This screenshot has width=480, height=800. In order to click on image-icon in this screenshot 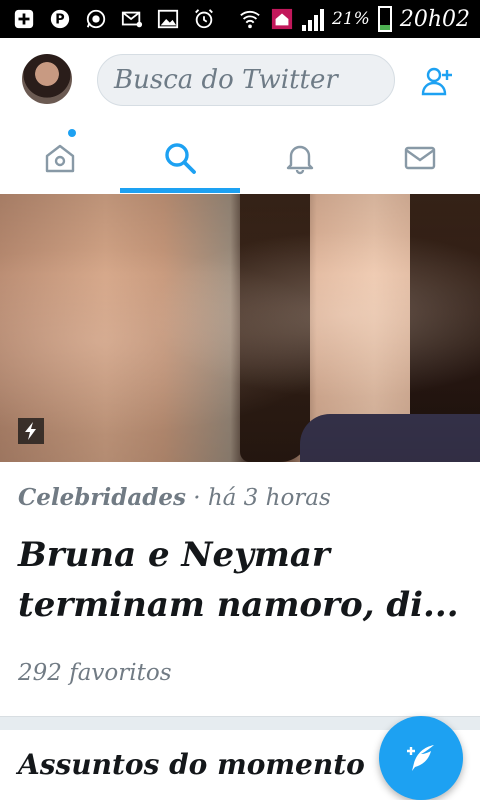, I will do `click(168, 19)`.